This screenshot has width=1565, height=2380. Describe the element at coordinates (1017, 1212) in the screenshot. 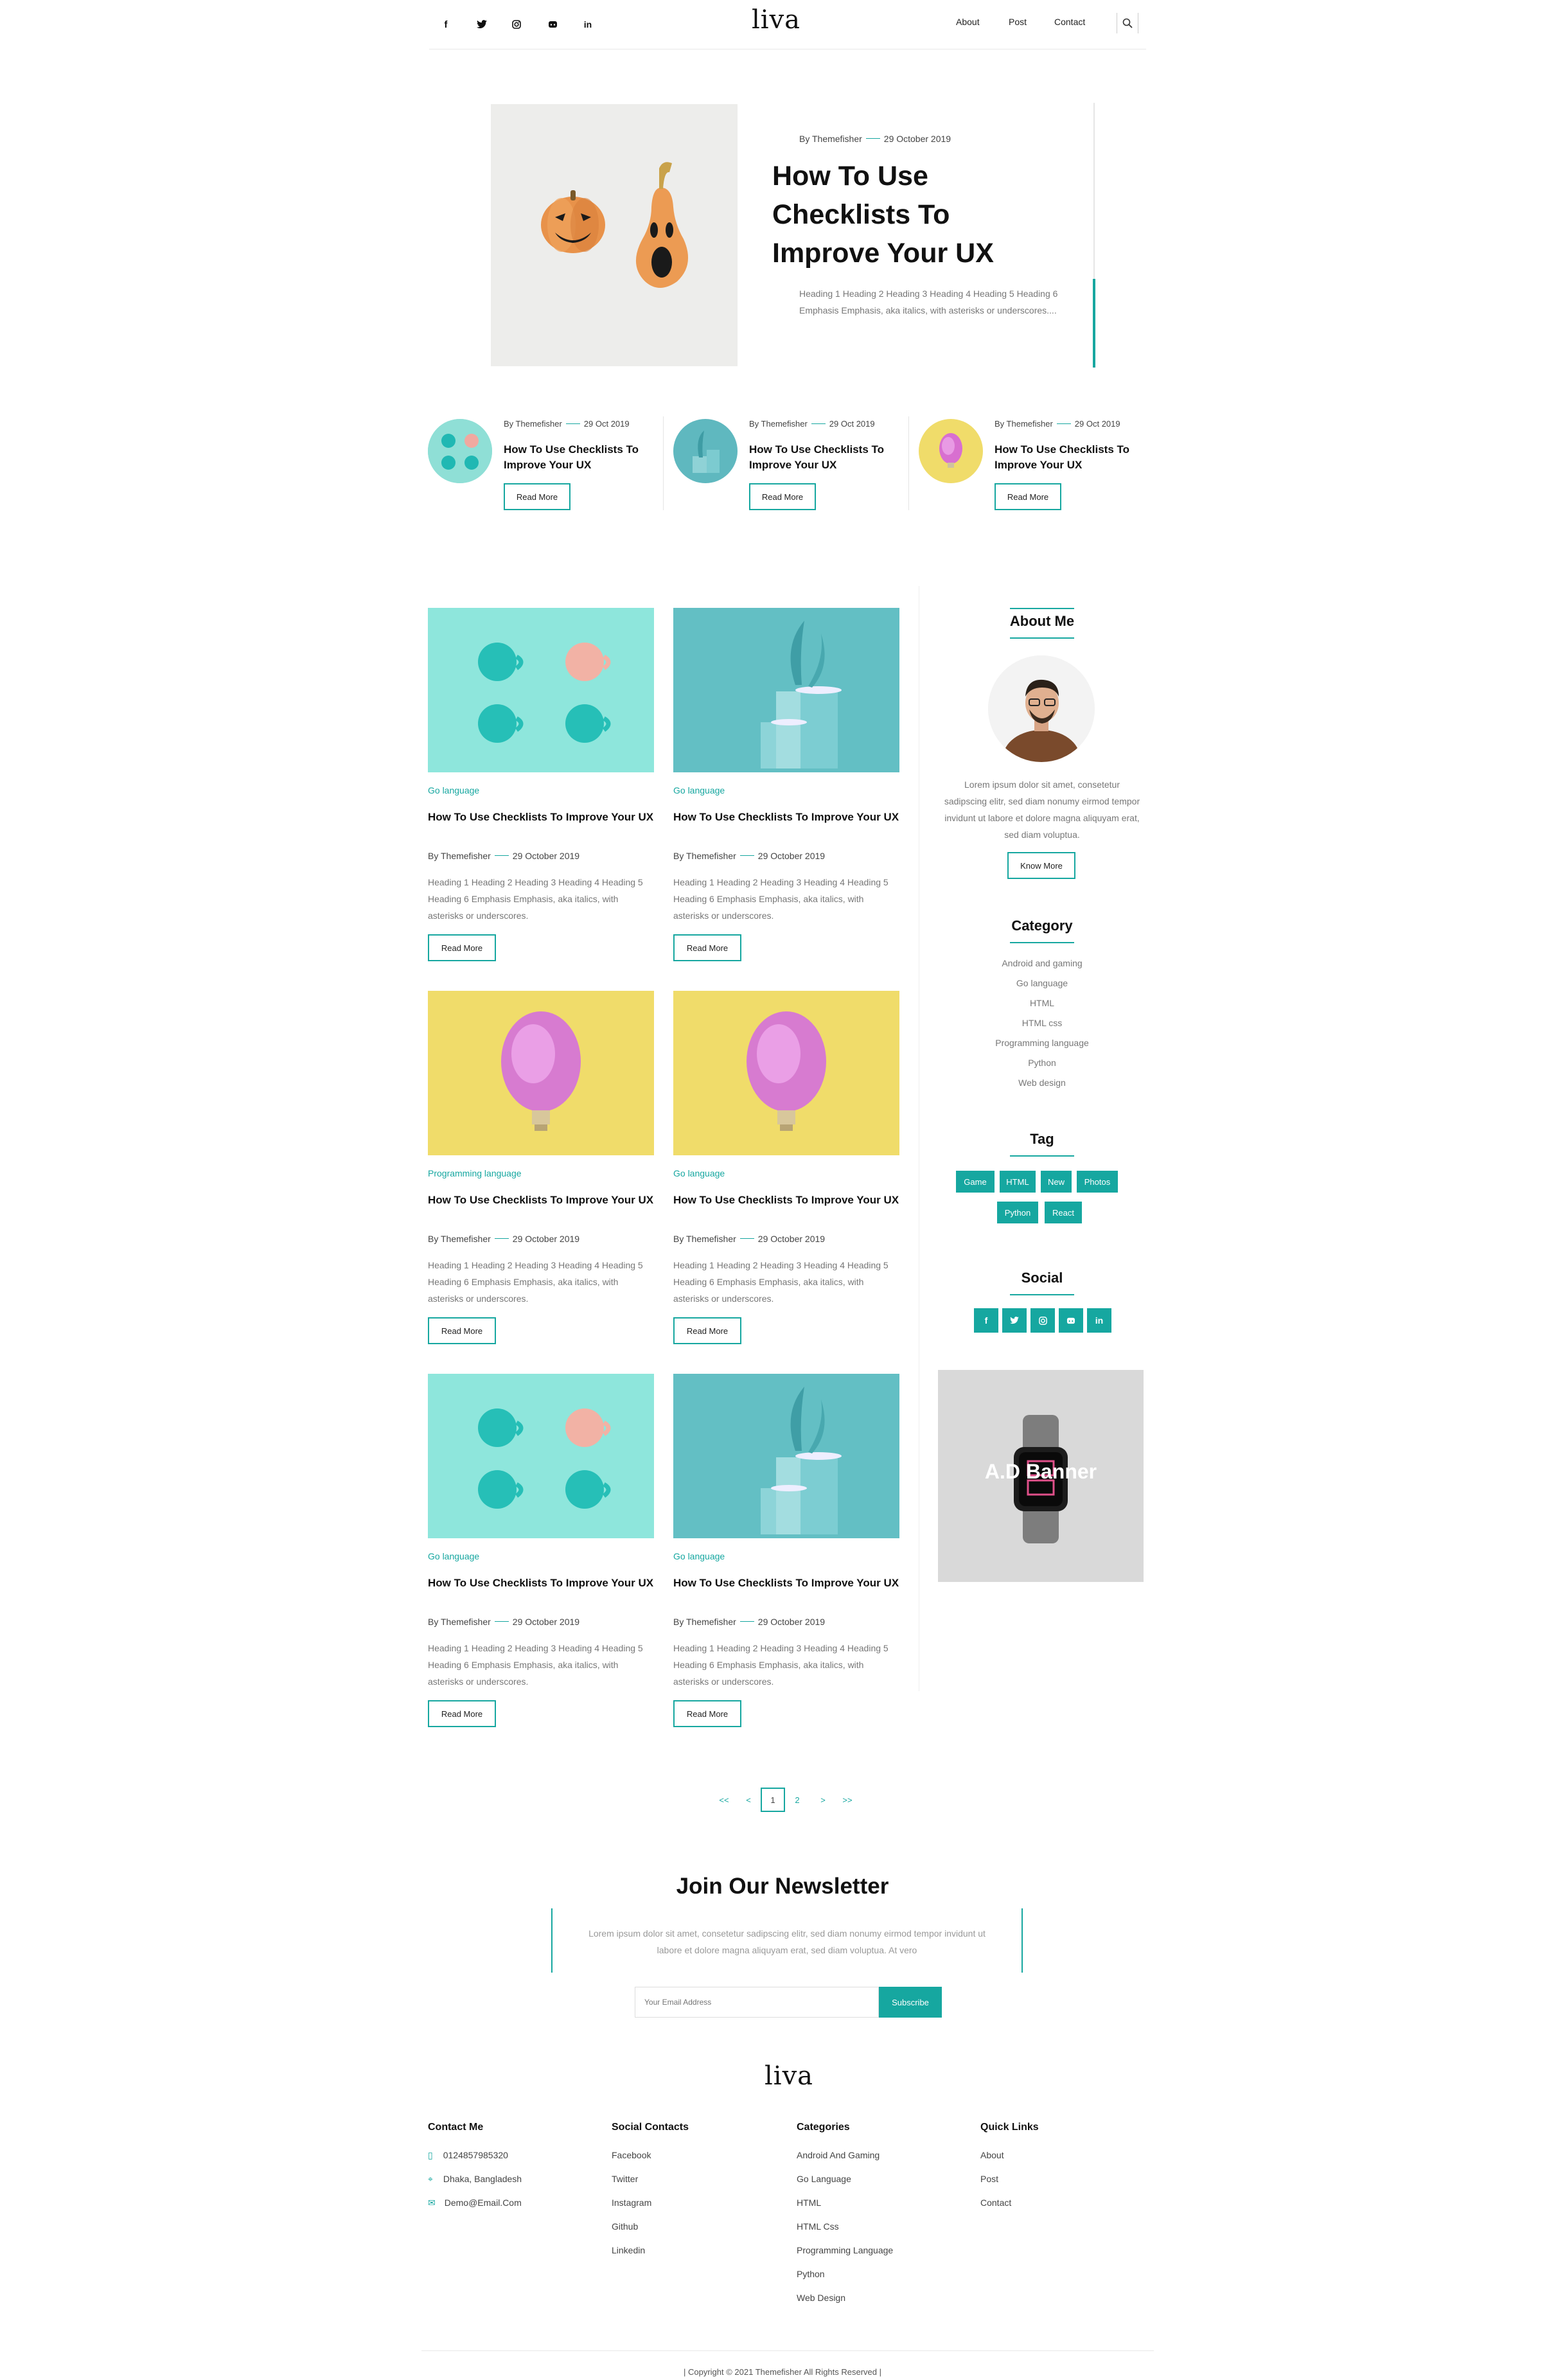

I see `tag-python: Python` at that location.